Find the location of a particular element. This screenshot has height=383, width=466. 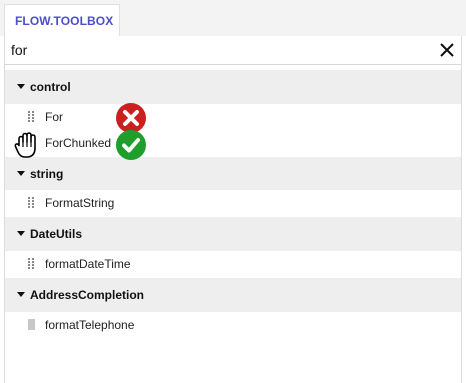

close-icon is located at coordinates (447, 50).